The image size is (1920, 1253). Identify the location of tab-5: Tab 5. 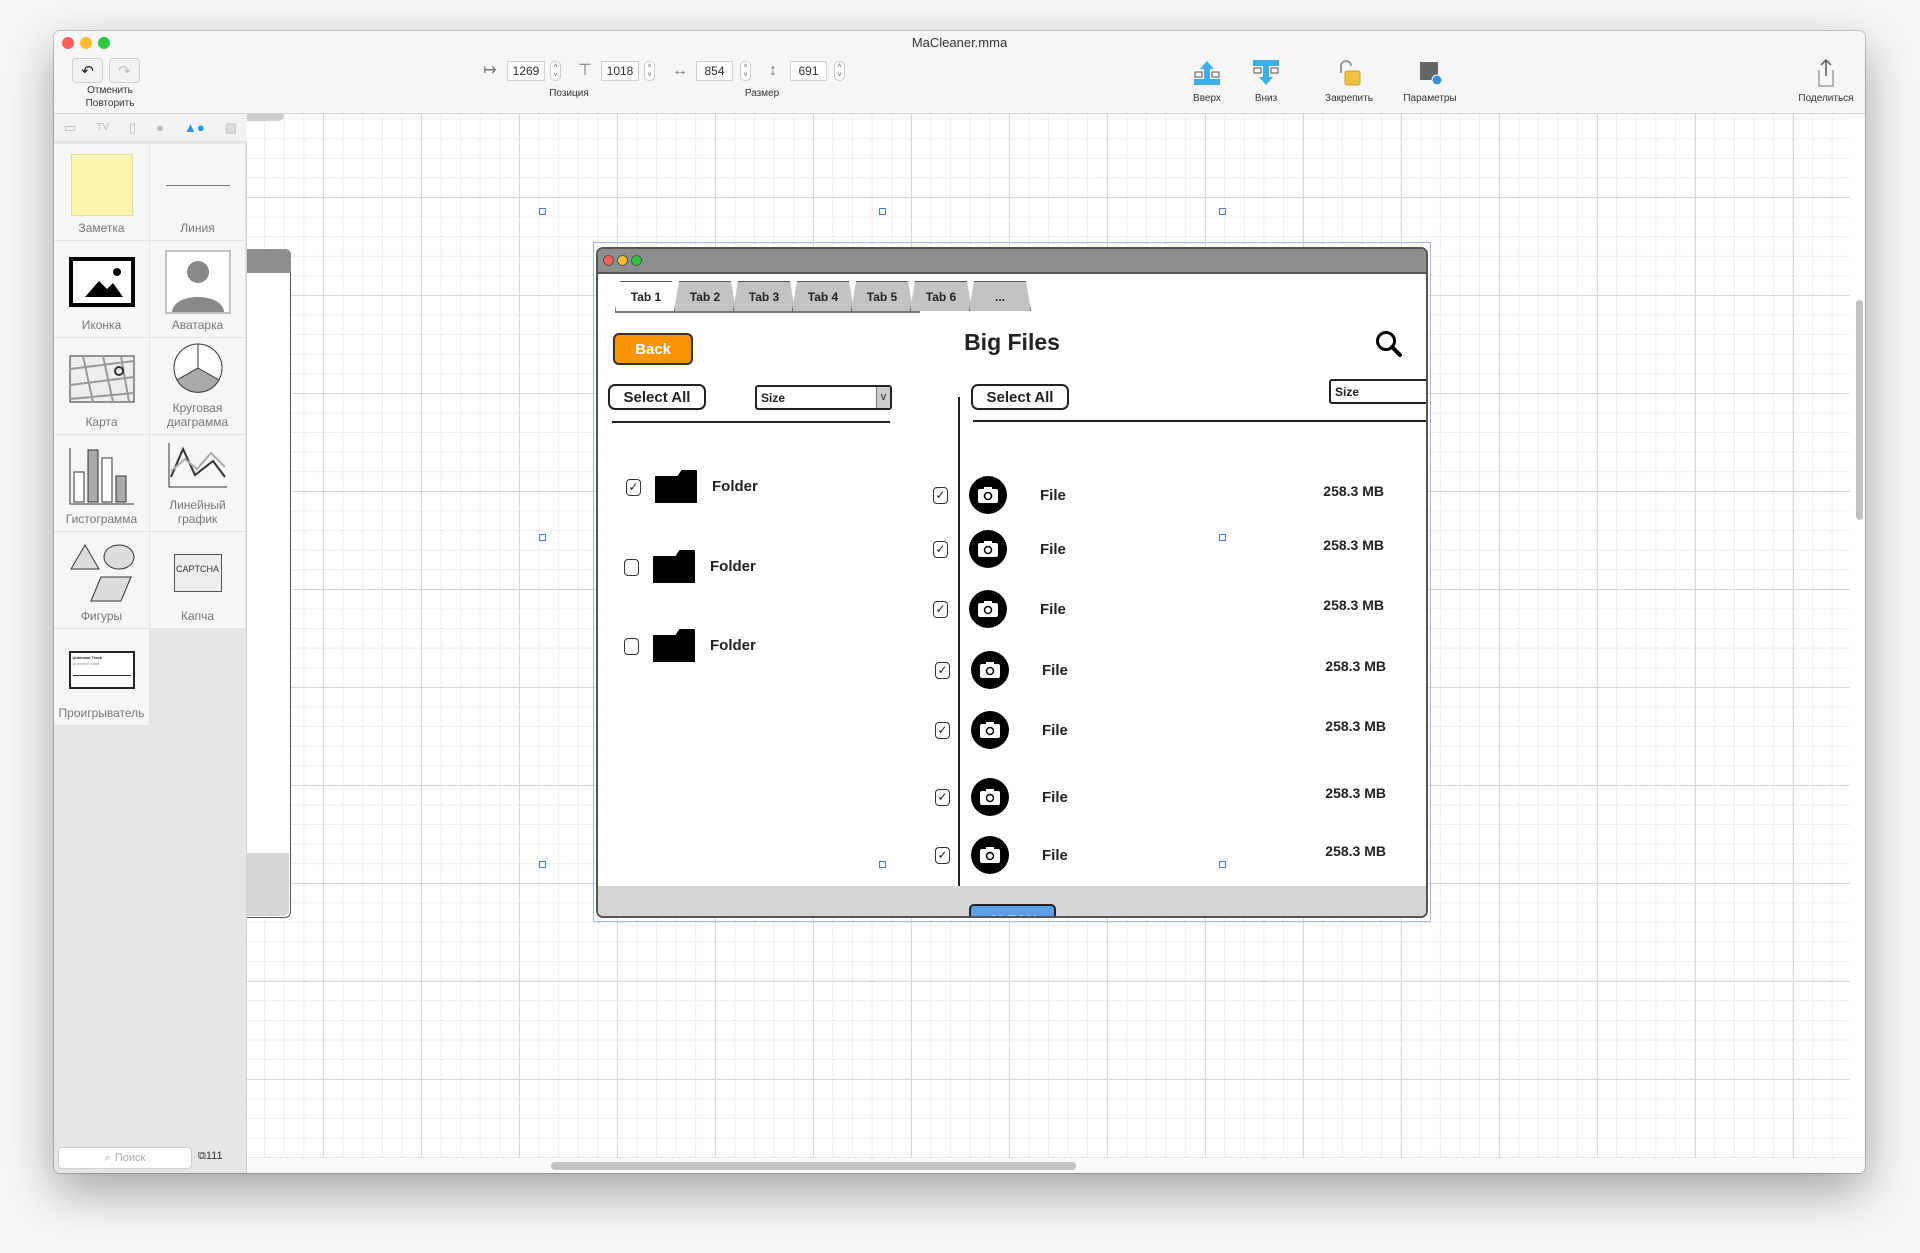
(882, 296).